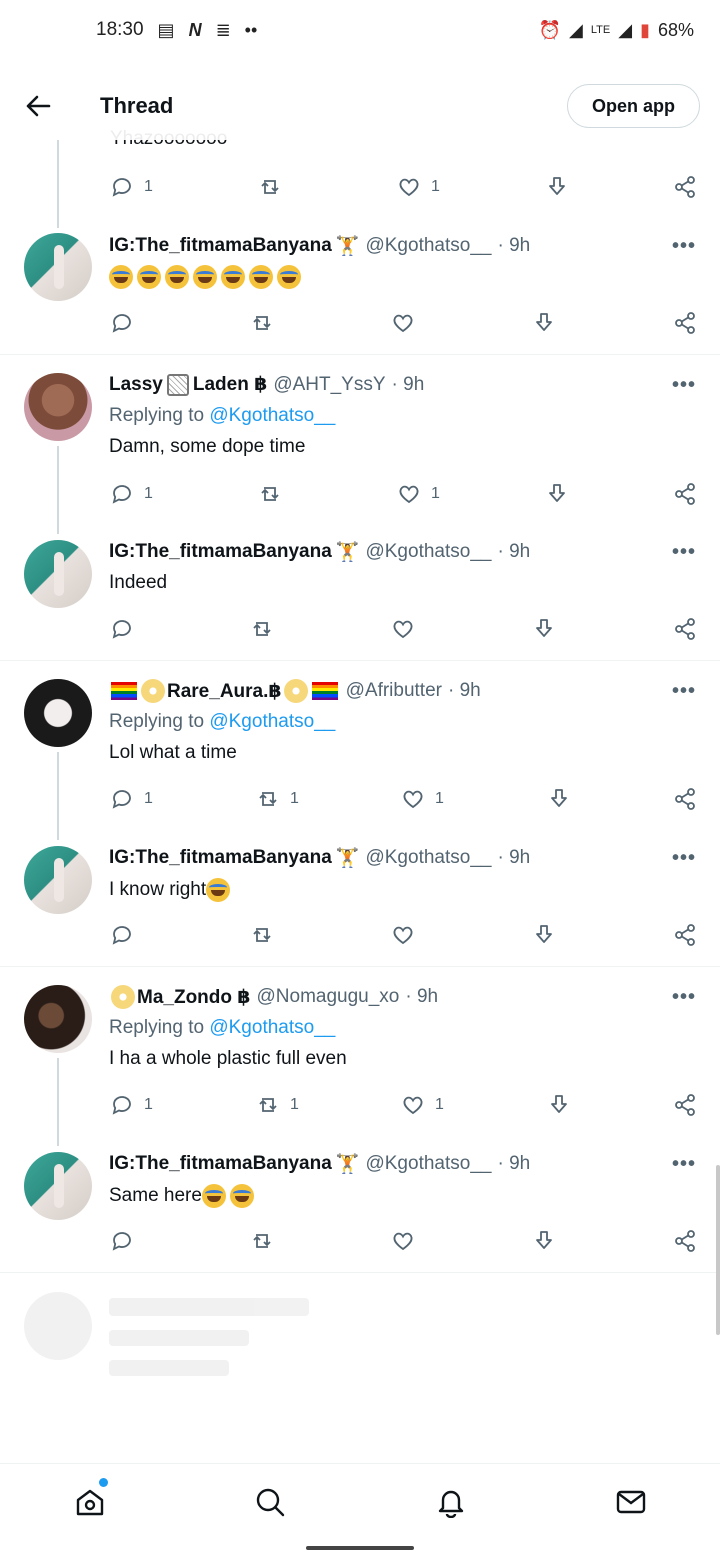 Image resolution: width=720 pixels, height=1560 pixels. What do you see at coordinates (347, 858) in the screenshot?
I see `weightlifter-emoji: 🏋` at bounding box center [347, 858].